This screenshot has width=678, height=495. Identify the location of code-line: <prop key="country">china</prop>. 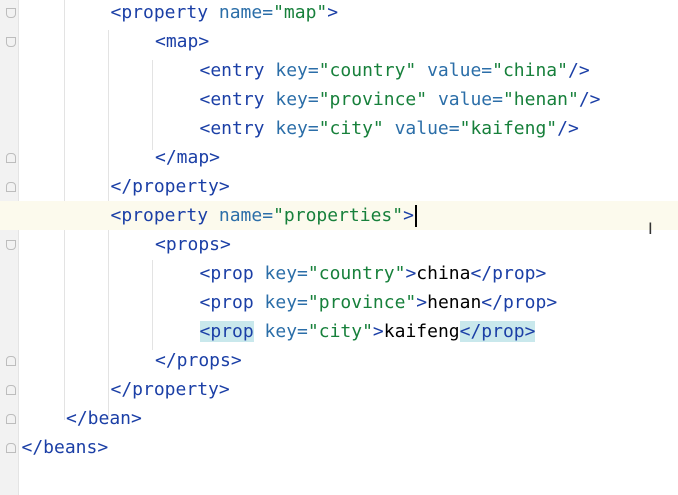
(339, 273).